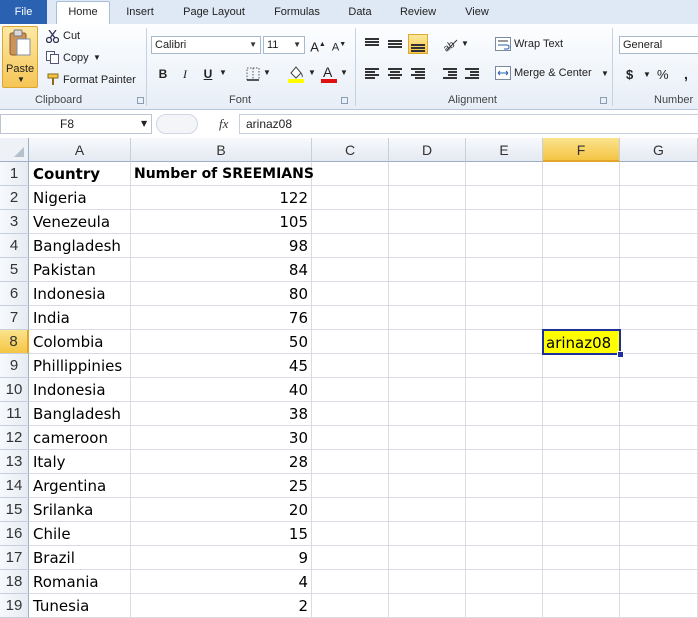  What do you see at coordinates (223, 72) in the screenshot?
I see `underline-dropdown-icon: ▼` at bounding box center [223, 72].